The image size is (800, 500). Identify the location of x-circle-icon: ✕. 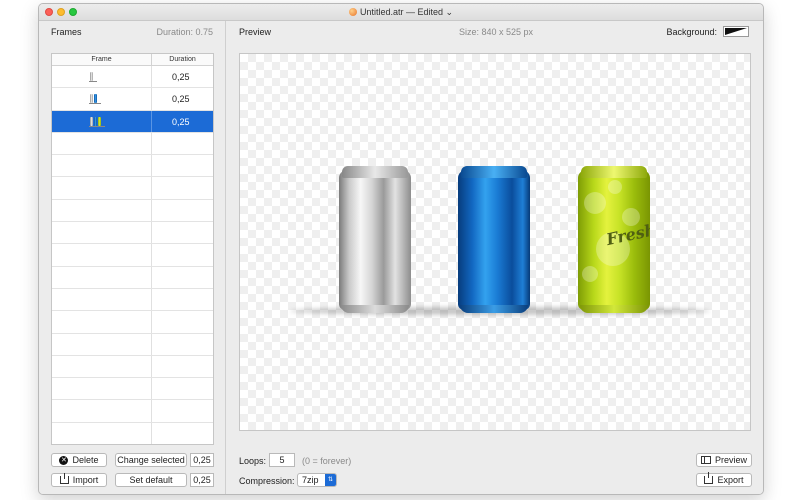
(64, 460).